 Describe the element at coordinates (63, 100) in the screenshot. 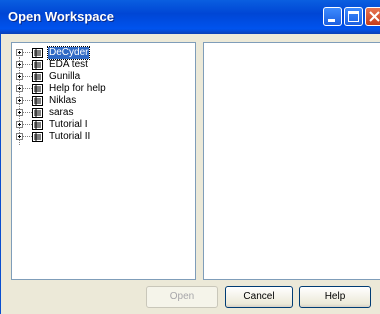

I see `tree-item-label: Niklas` at that location.